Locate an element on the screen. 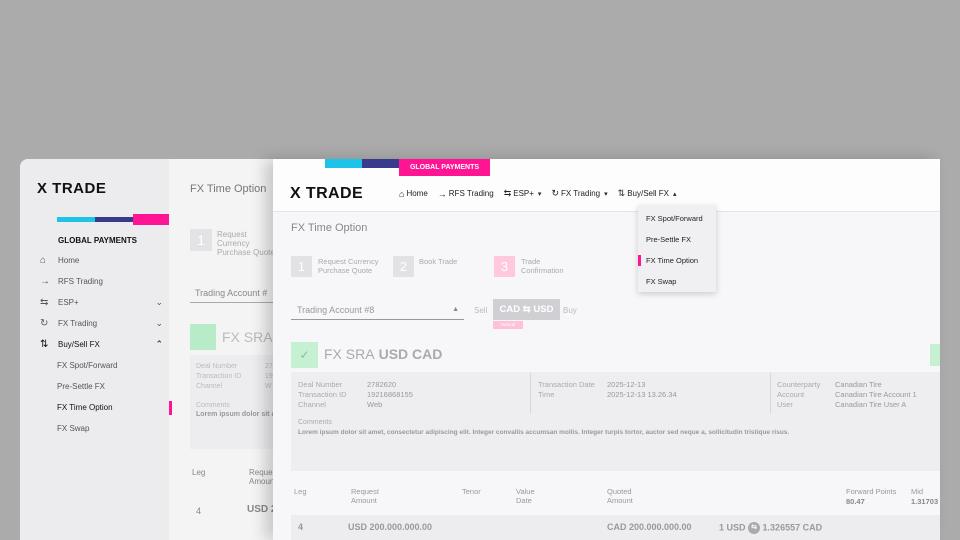 This screenshot has height=540, width=960. currency-pair-toggle: CAD ⇆ USD is located at coordinates (526, 309).